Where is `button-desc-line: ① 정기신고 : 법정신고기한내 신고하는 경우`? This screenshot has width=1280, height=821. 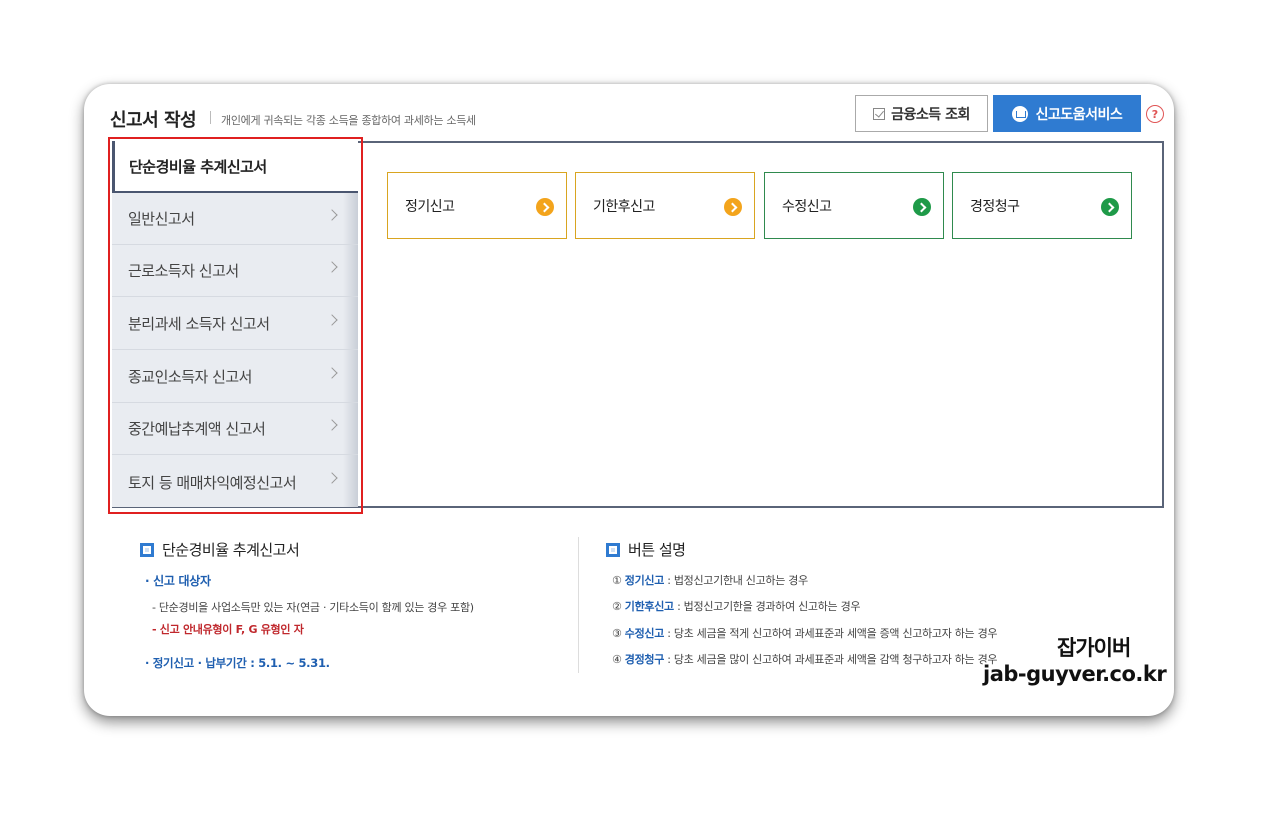 button-desc-line: ① 정기신고 : 법정신고기한내 신고하는 경우 is located at coordinates (710, 580).